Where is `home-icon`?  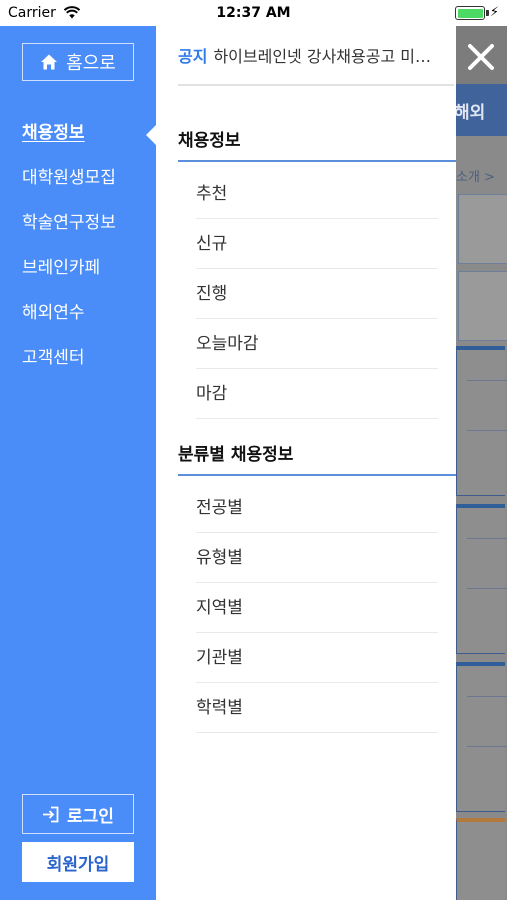 home-icon is located at coordinates (49, 62).